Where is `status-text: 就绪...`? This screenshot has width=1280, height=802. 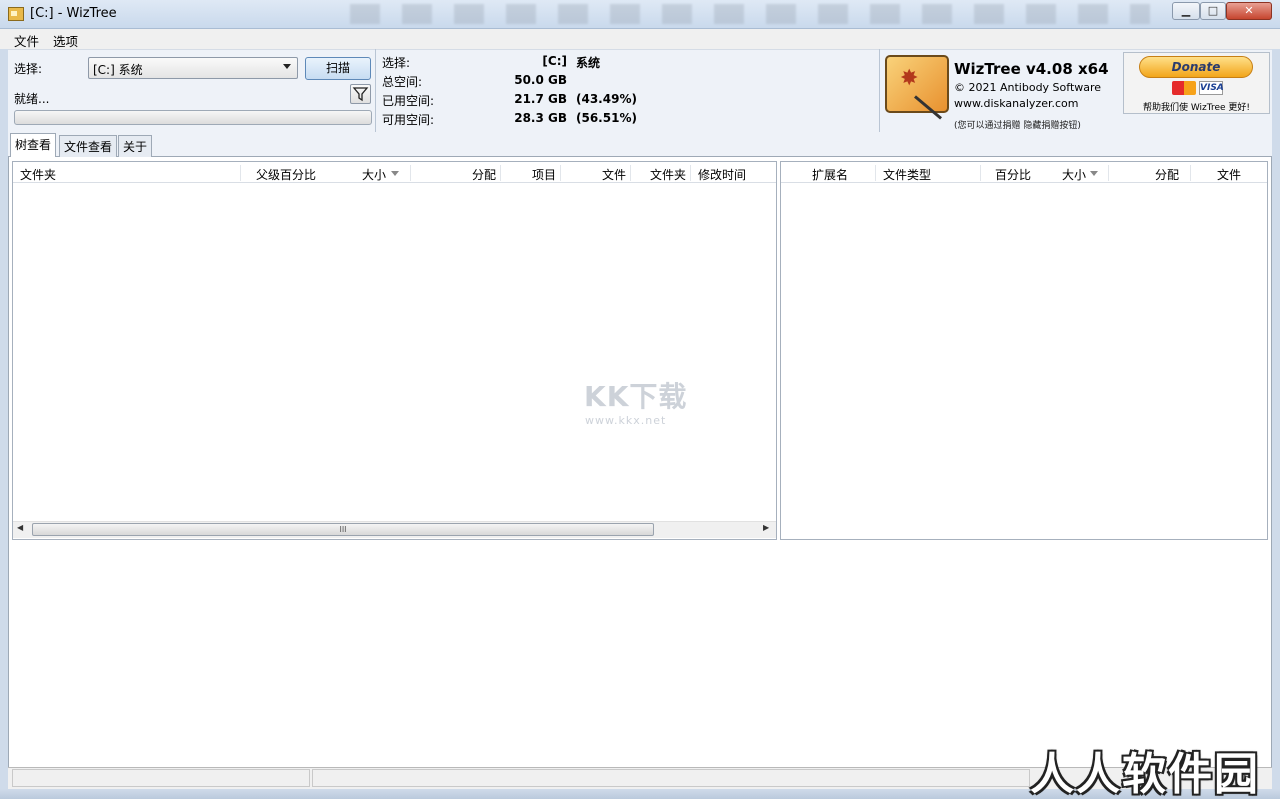
status-text: 就绪... is located at coordinates (32, 99).